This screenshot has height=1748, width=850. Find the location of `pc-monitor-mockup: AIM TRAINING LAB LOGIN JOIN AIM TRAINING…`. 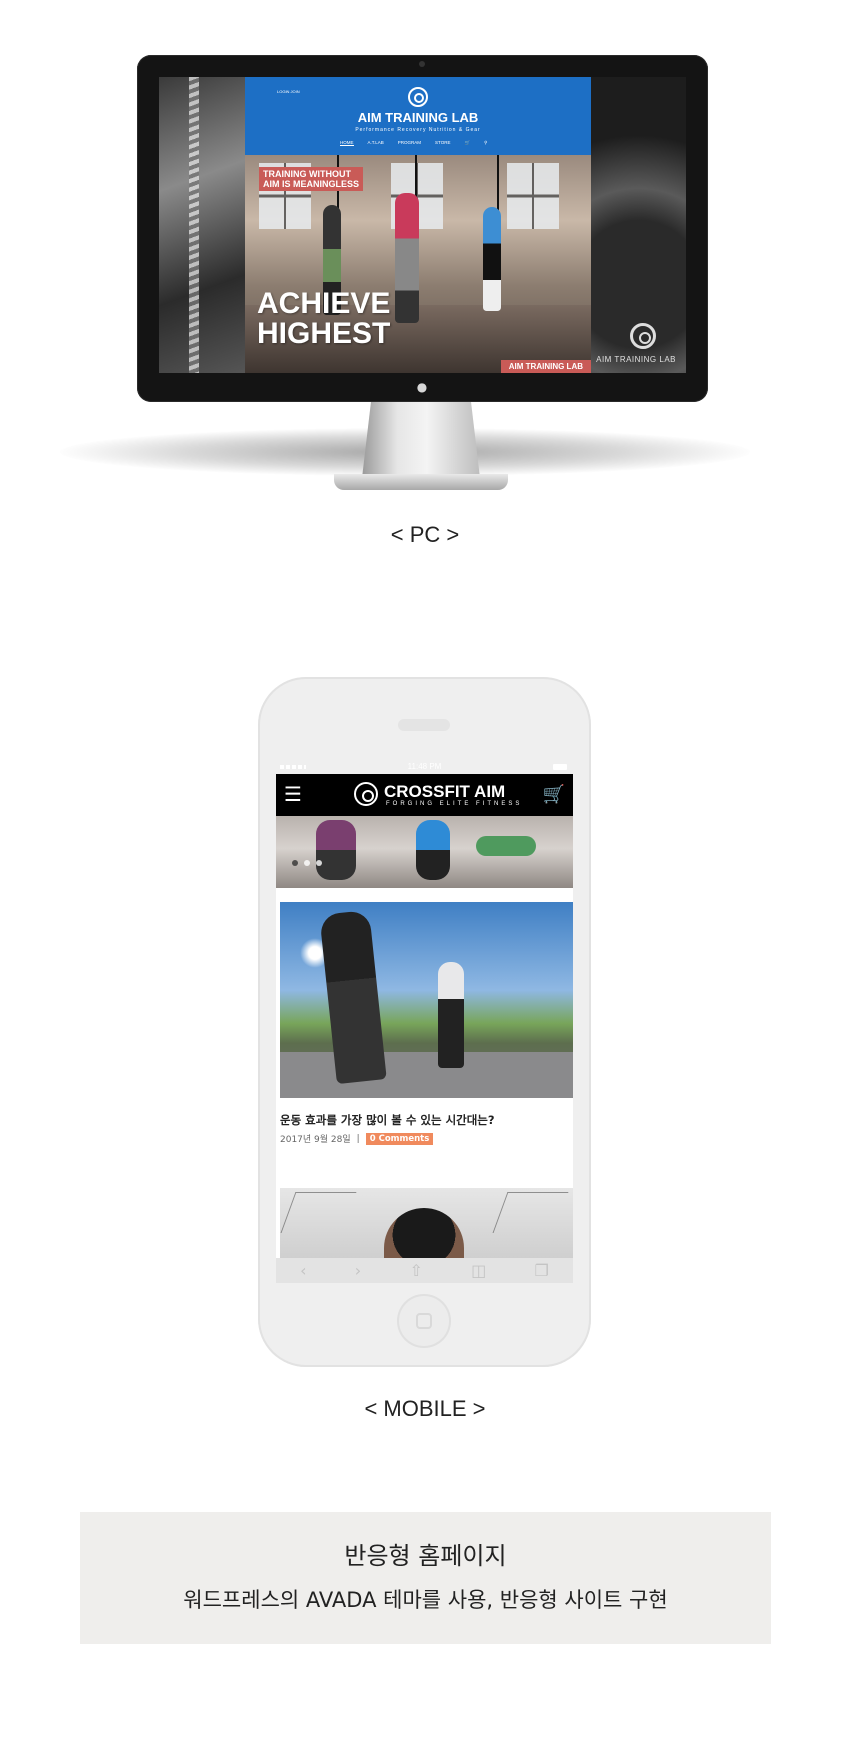

pc-monitor-mockup: AIM TRAINING LAB LOGIN JOIN AIM TRAINING… is located at coordinates (422, 228).